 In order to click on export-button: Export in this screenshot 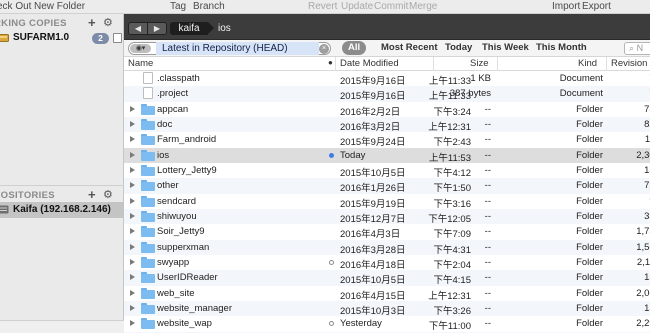, I will do `click(596, 6)`.